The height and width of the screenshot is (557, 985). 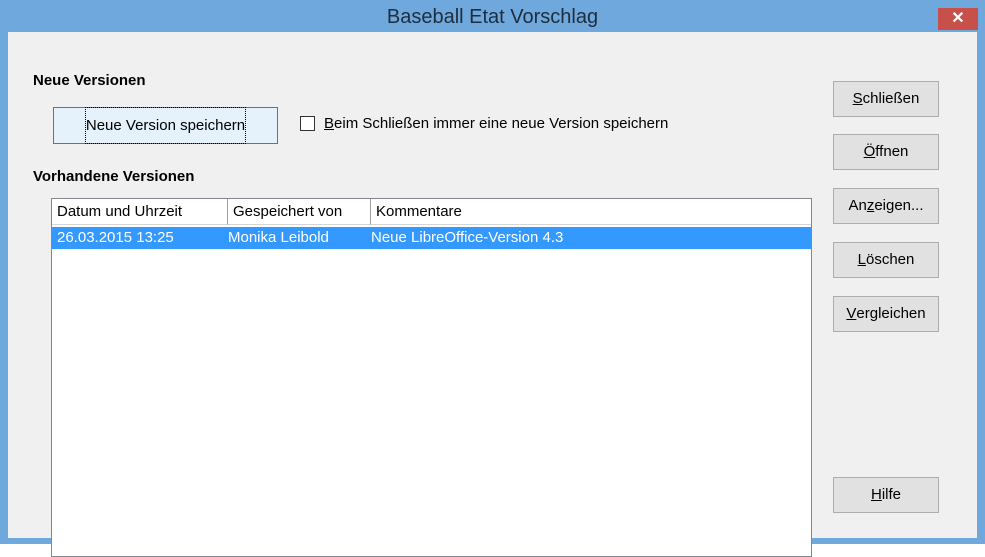 What do you see at coordinates (467, 237) in the screenshot?
I see `cell-comment: Neue LibreOffice-Version 4.3` at bounding box center [467, 237].